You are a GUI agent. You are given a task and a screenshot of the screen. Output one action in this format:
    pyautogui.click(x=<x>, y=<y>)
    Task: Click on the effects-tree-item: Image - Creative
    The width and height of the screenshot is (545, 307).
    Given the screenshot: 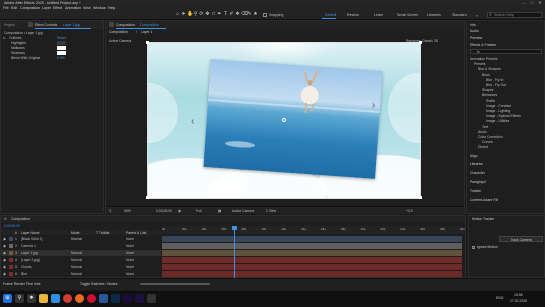 What is the action you would take?
    pyautogui.click(x=498, y=106)
    